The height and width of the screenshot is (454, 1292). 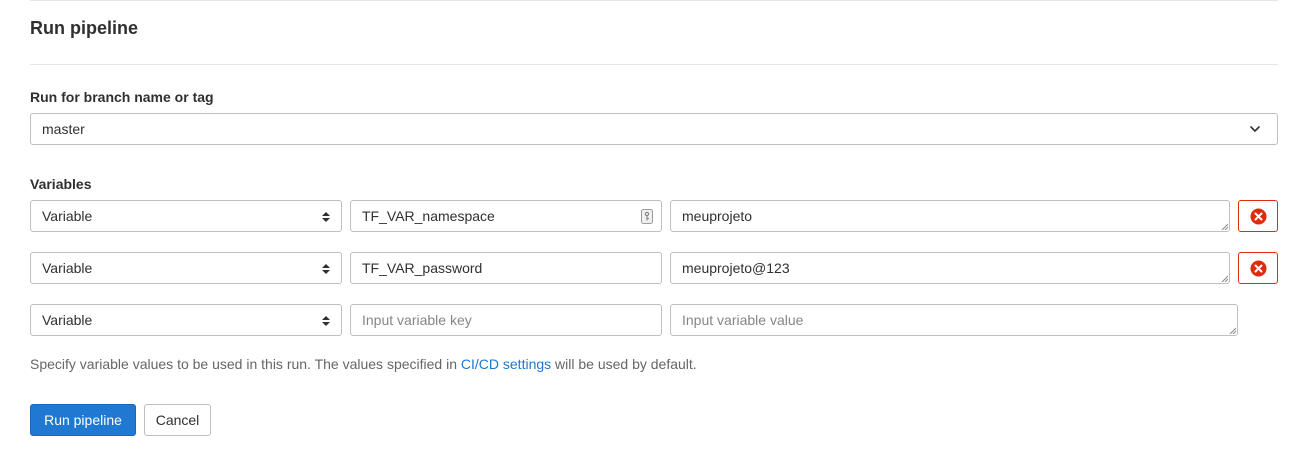 What do you see at coordinates (654, 129) in the screenshot?
I see `branch-dropdown: master` at bounding box center [654, 129].